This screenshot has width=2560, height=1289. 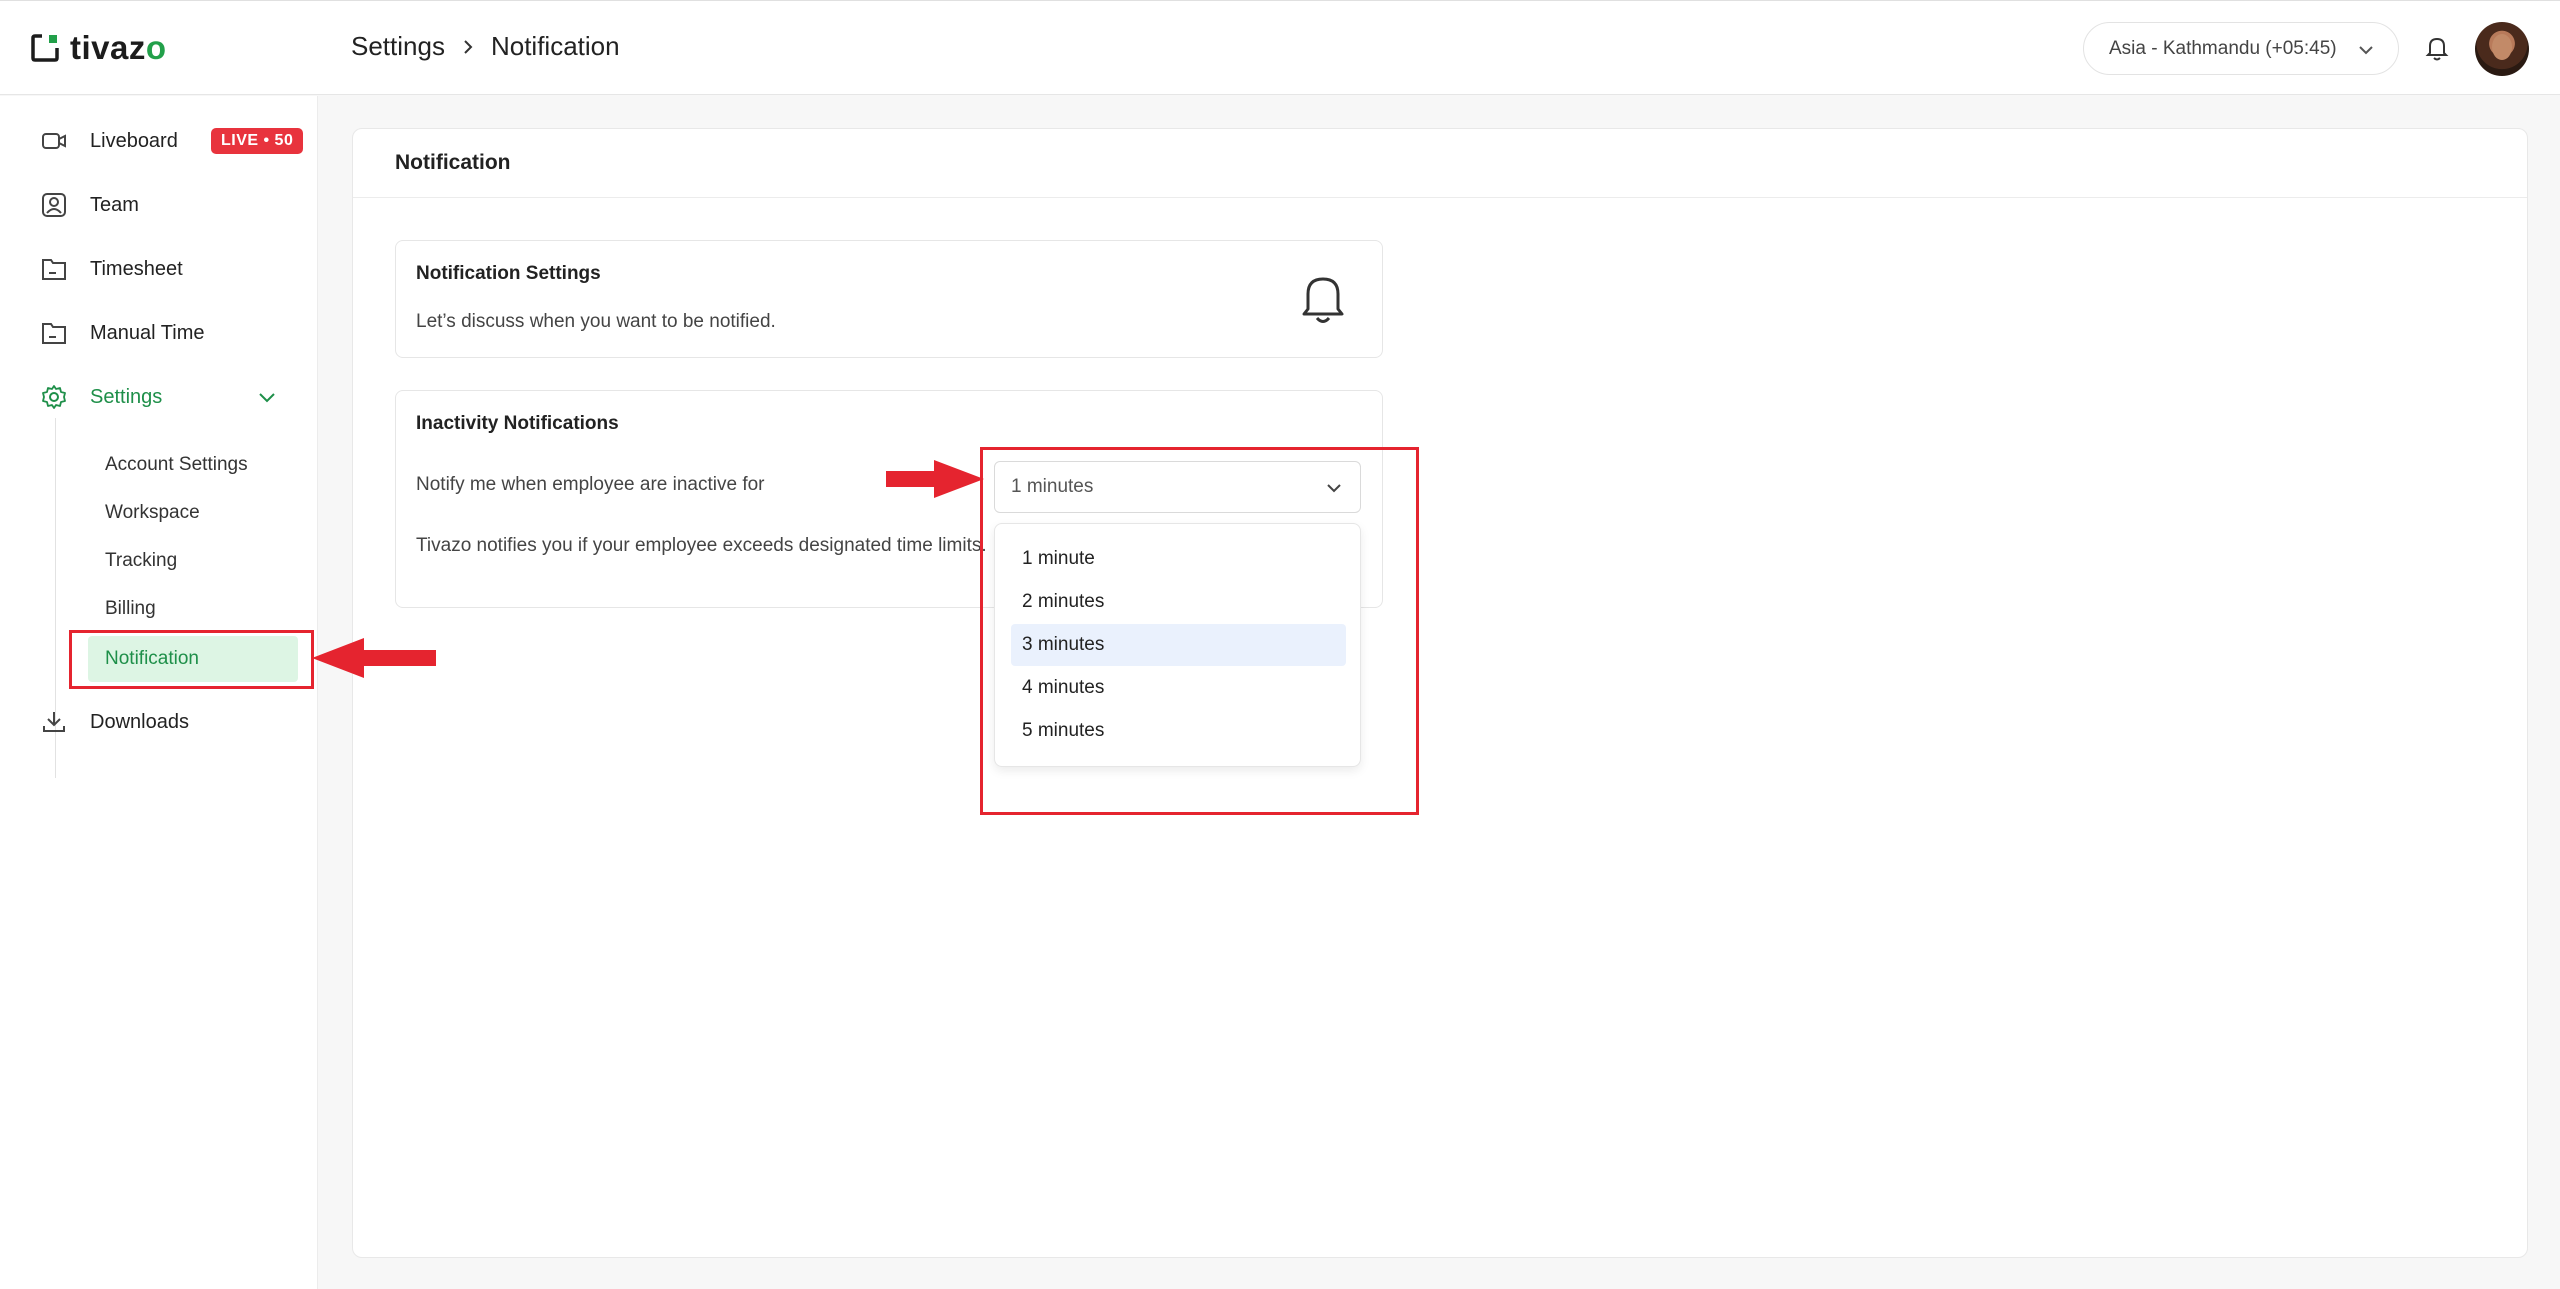 I want to click on sidebar-subitem-workspace: Workspace, so click(x=152, y=513).